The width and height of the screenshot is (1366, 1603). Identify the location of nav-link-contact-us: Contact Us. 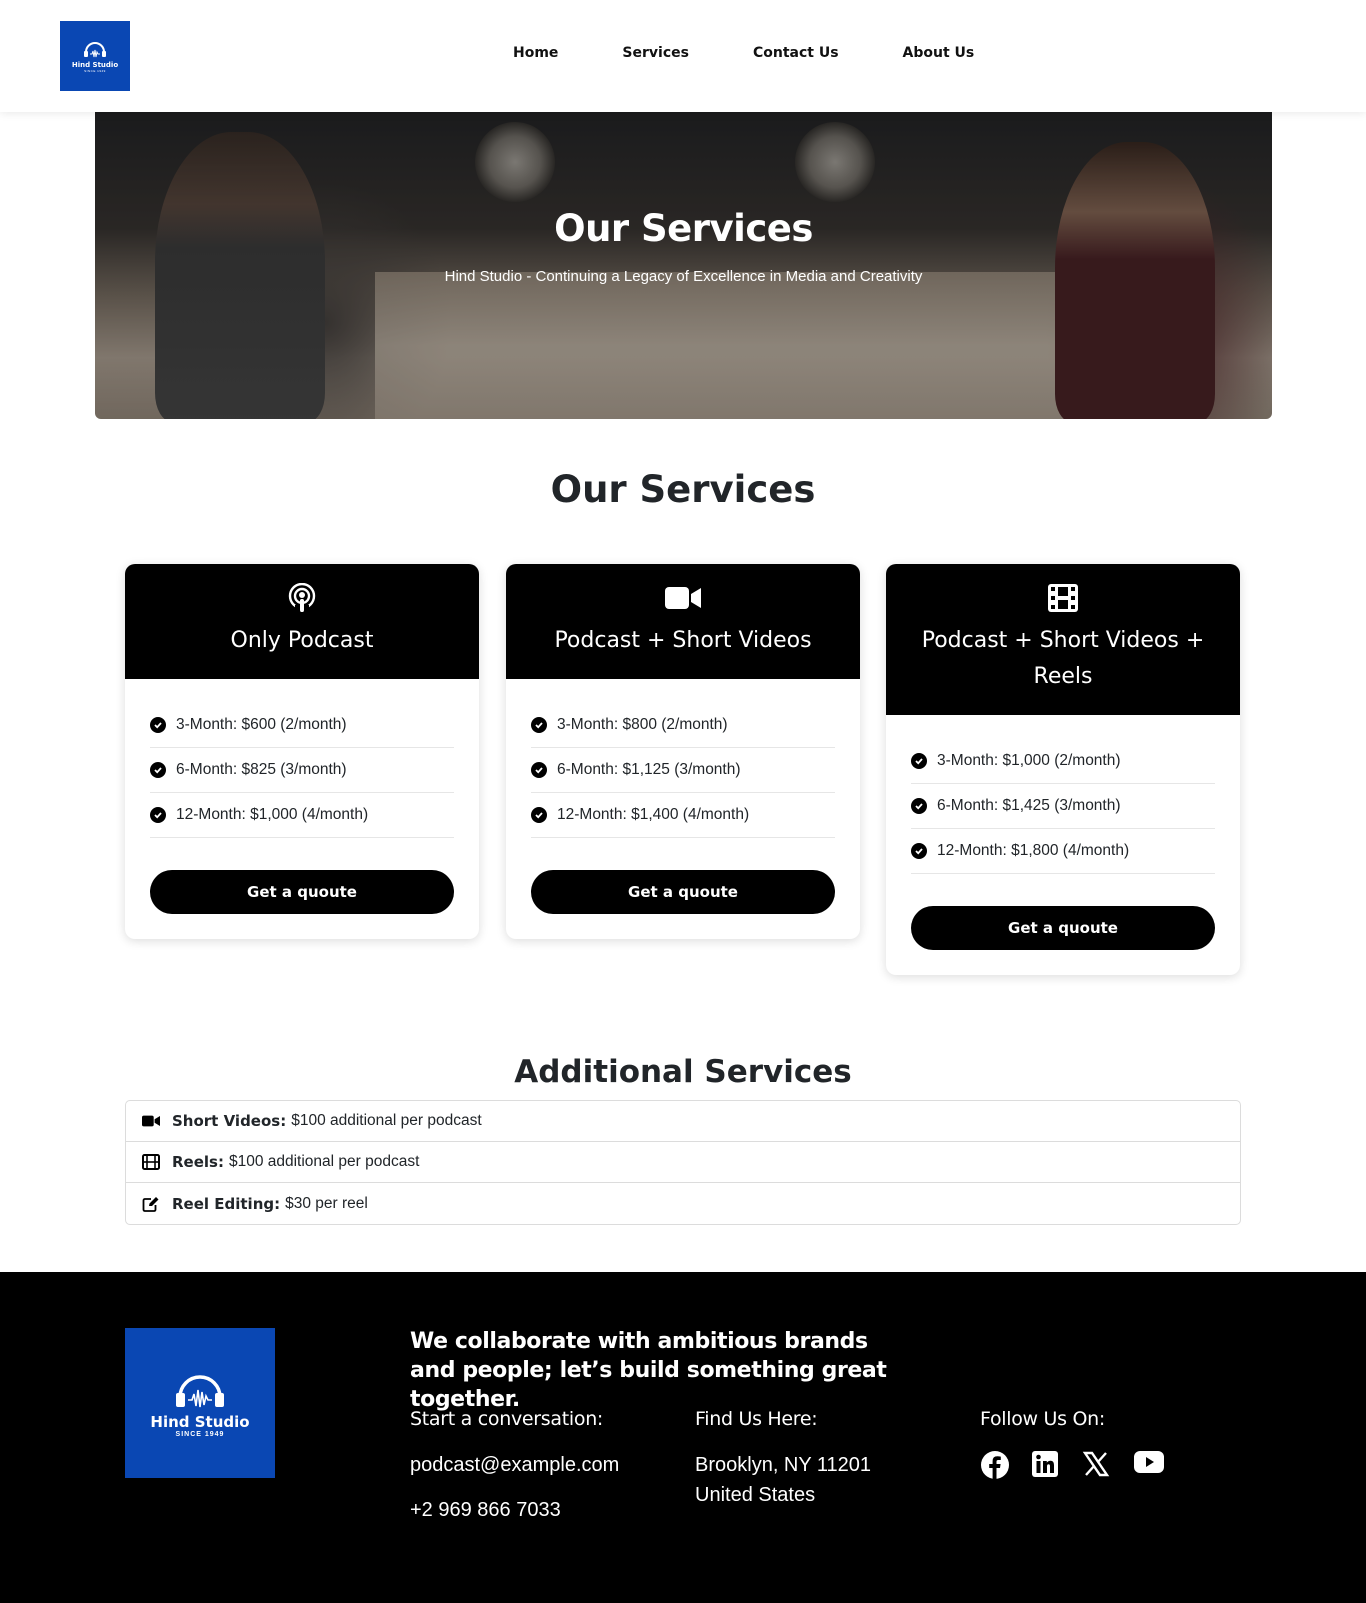
(796, 53).